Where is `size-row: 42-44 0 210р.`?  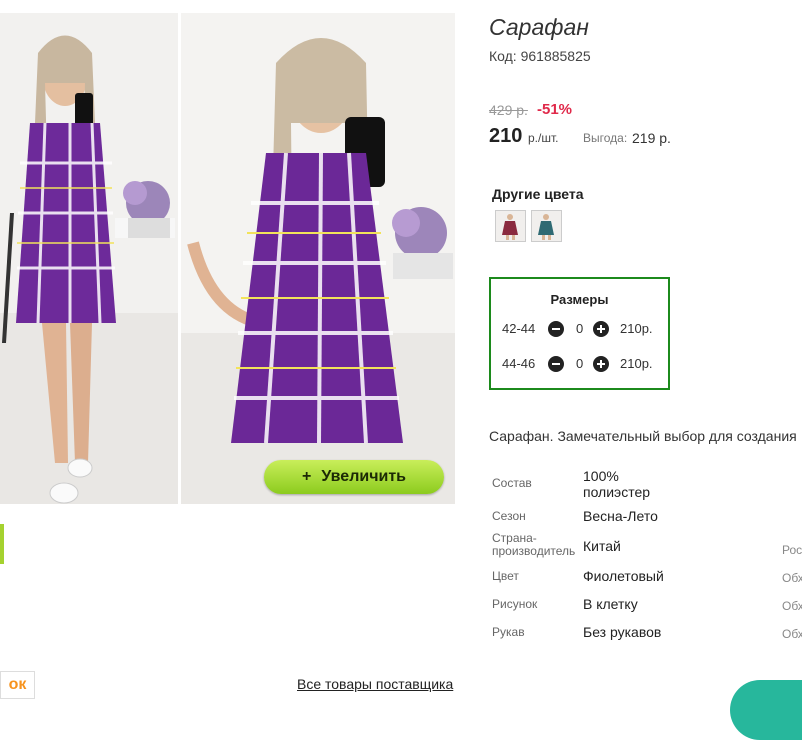 size-row: 42-44 0 210р. is located at coordinates (582, 330).